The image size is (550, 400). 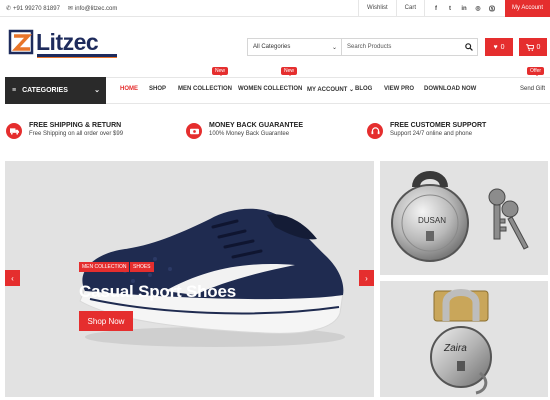 What do you see at coordinates (270, 89) in the screenshot?
I see `nav-women-collection: WOMEN COLLECTION` at bounding box center [270, 89].